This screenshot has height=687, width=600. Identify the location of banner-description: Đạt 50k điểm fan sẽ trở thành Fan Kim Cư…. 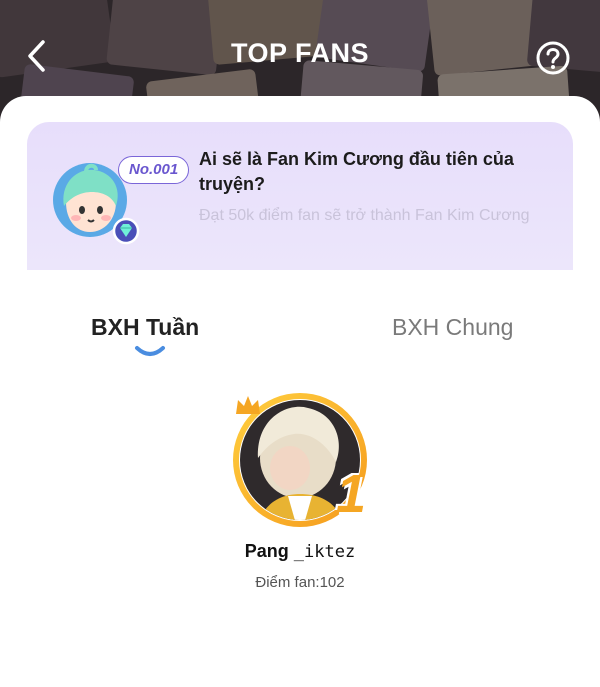
(364, 215).